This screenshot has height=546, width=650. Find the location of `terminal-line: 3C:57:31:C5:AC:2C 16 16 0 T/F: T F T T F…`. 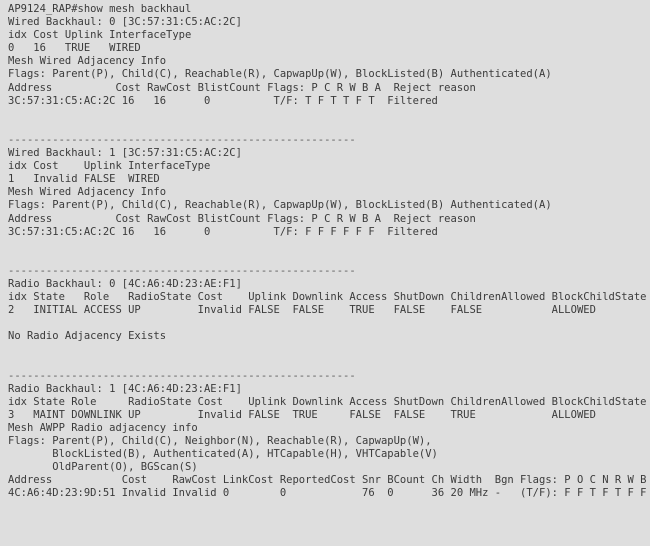

terminal-line: 3C:57:31:C5:AC:2C 16 16 0 T/F: T F T T F… is located at coordinates (223, 100).